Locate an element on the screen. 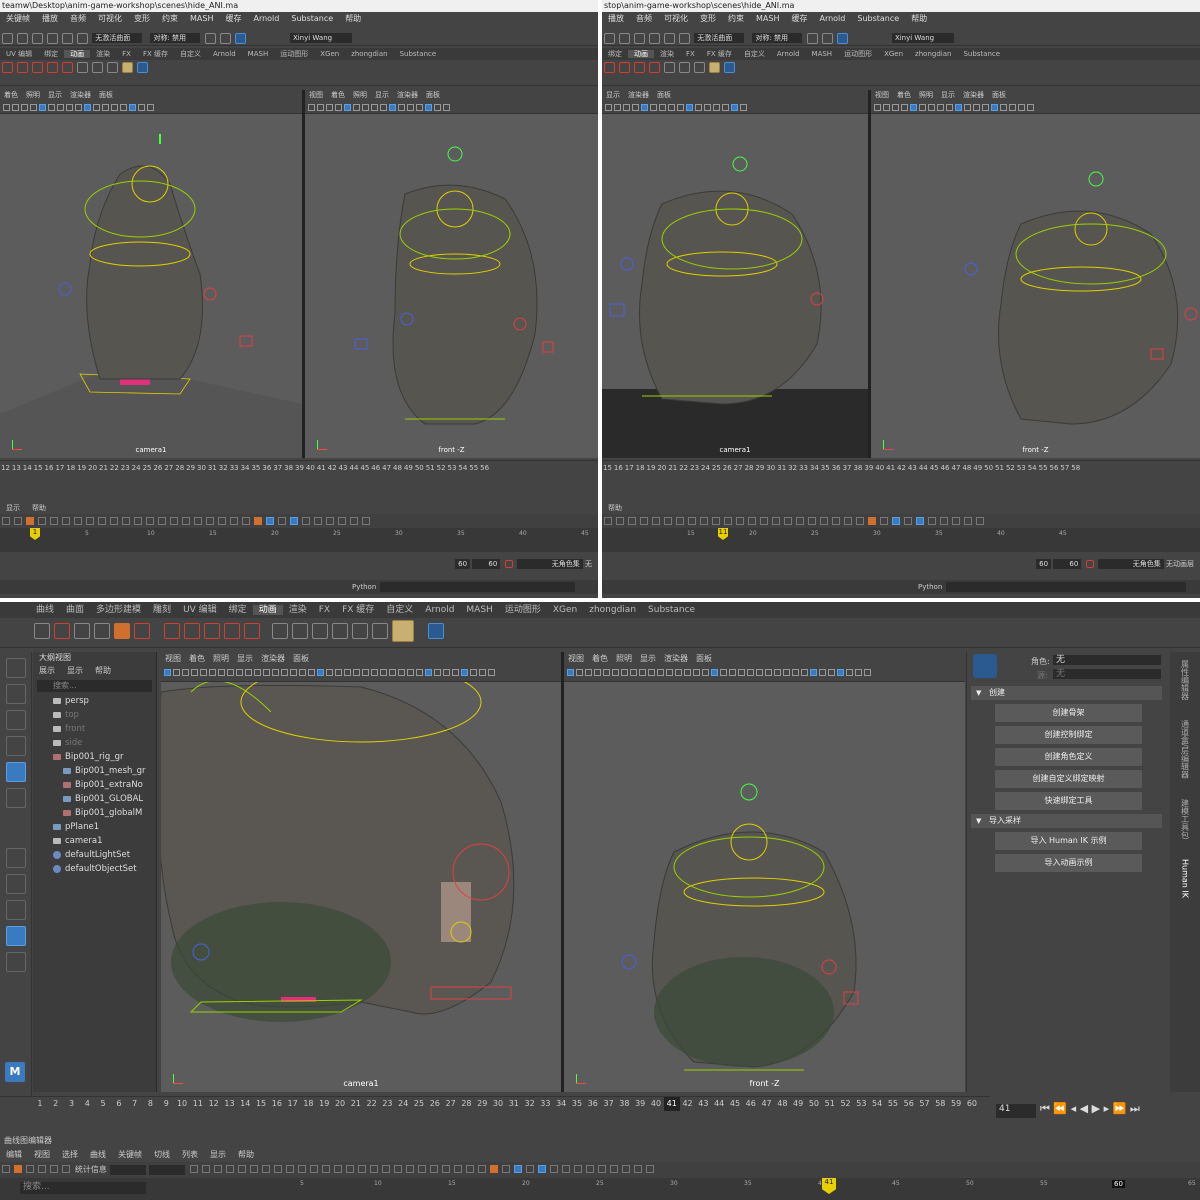 The height and width of the screenshot is (1200, 1200). graph-menu-item: 显示 is located at coordinates (218, 1154).